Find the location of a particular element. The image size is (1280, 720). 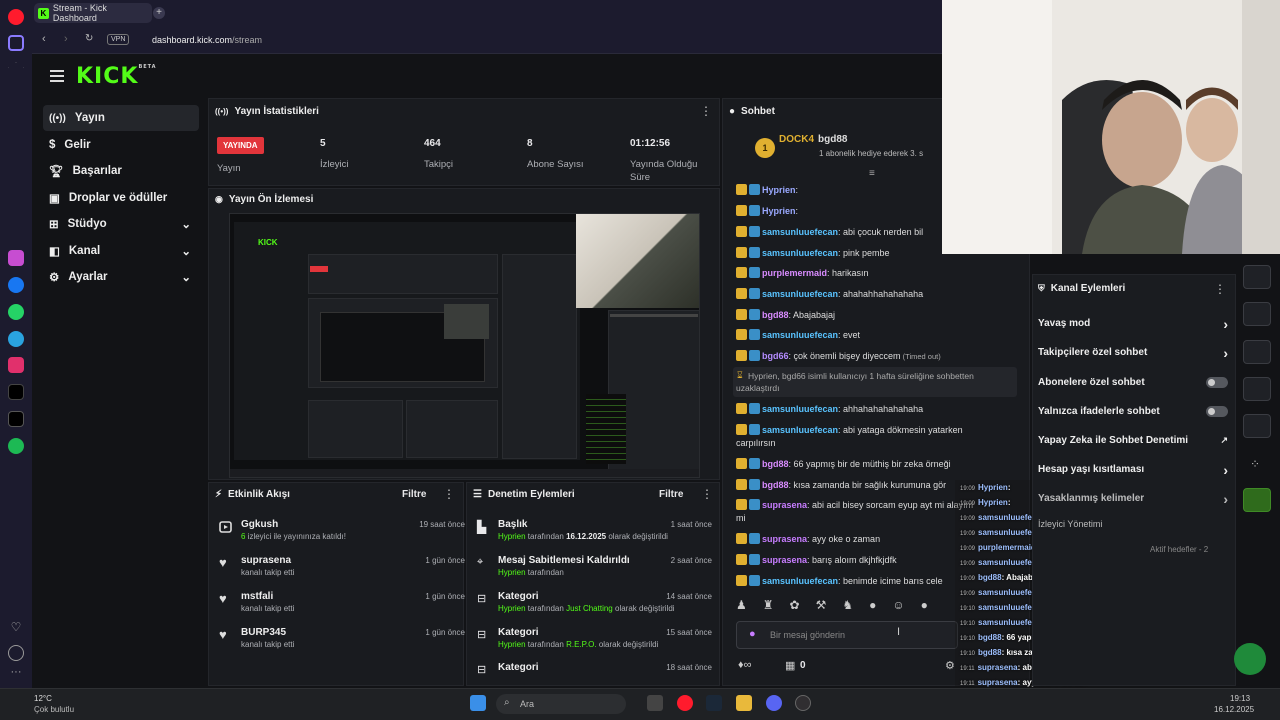

slow-mode-row: Yavaş mod › is located at coordinates (1133, 324).